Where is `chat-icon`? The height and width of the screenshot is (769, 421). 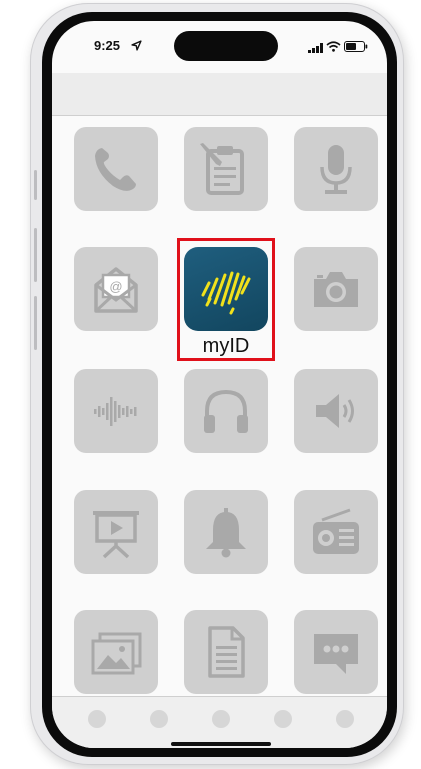 chat-icon is located at coordinates (336, 654).